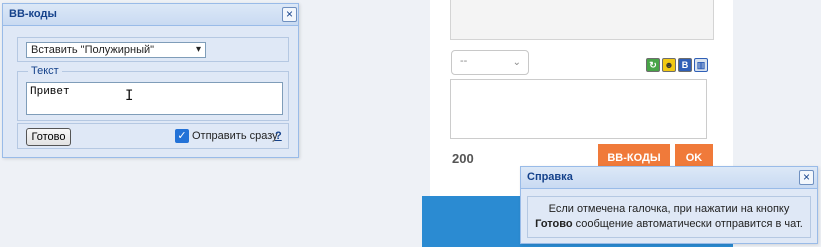 This screenshot has height=247, width=821. What do you see at coordinates (516, 62) in the screenshot?
I see `chevron-down-icon: ⌄` at bounding box center [516, 62].